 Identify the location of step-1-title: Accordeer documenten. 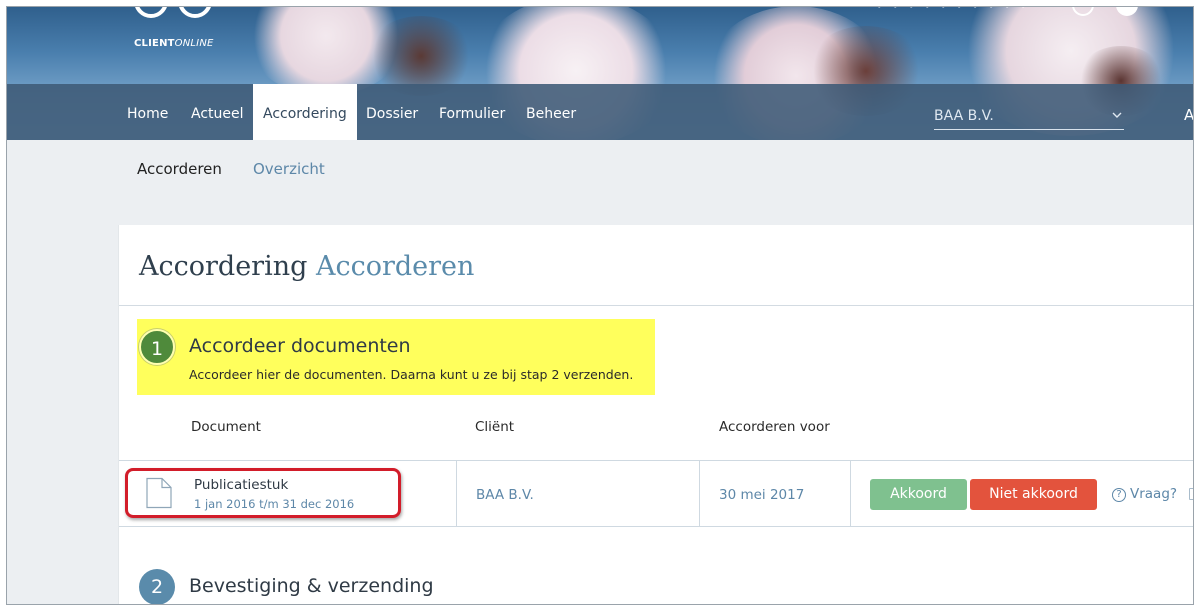
(300, 346).